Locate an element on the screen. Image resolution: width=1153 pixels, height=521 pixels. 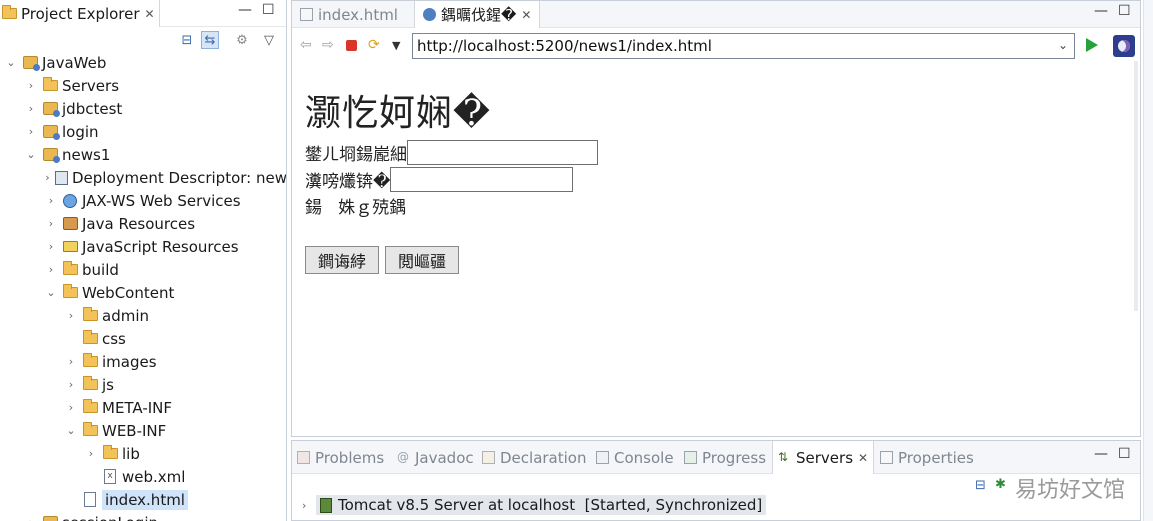
eclipse-icon is located at coordinates (1124, 46).